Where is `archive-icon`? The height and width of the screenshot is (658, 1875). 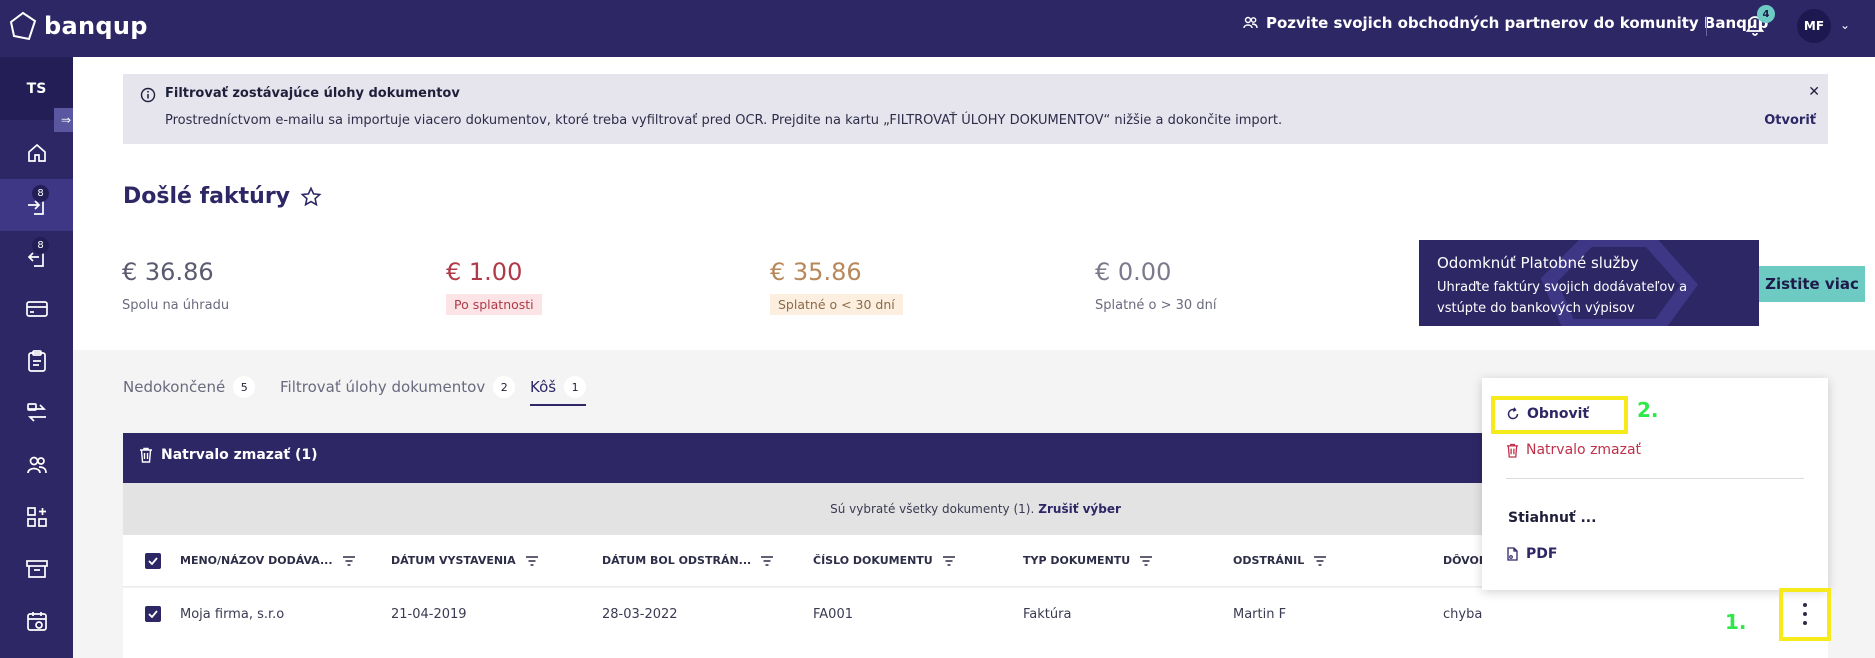 archive-icon is located at coordinates (36, 569).